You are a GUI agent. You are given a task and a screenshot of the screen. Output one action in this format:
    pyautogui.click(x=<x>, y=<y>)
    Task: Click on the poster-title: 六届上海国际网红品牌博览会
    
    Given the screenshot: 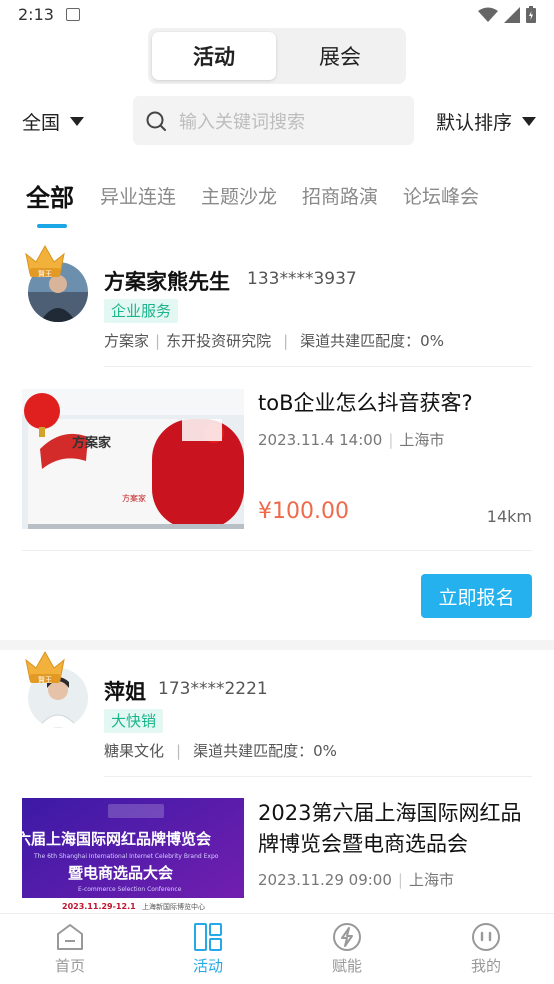 What is the action you would take?
    pyautogui.click(x=116, y=839)
    